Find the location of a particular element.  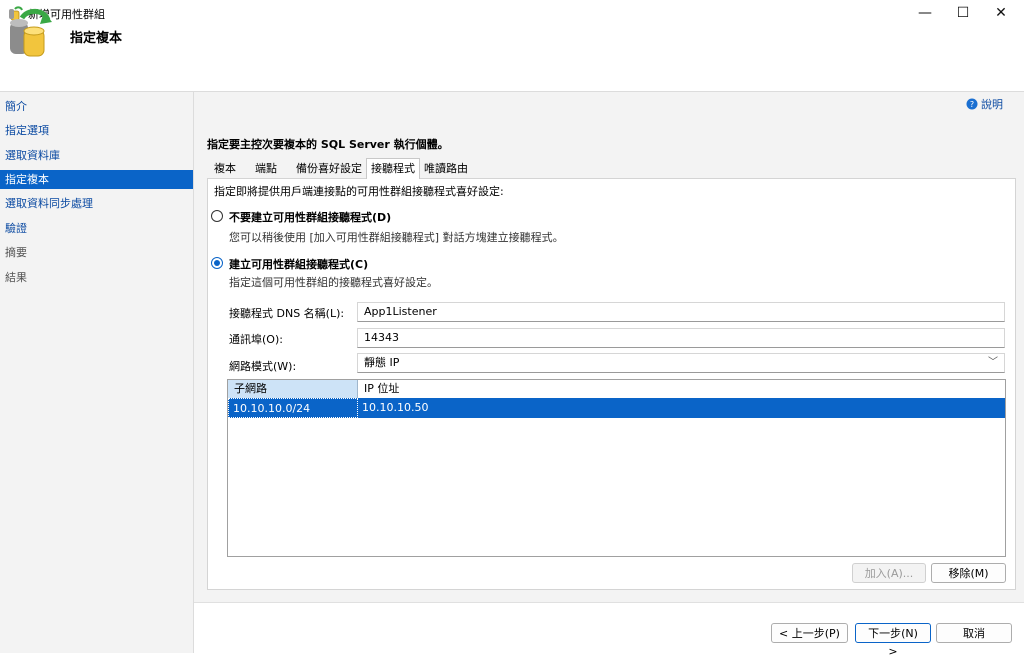

footer-divider is located at coordinates (609, 602).